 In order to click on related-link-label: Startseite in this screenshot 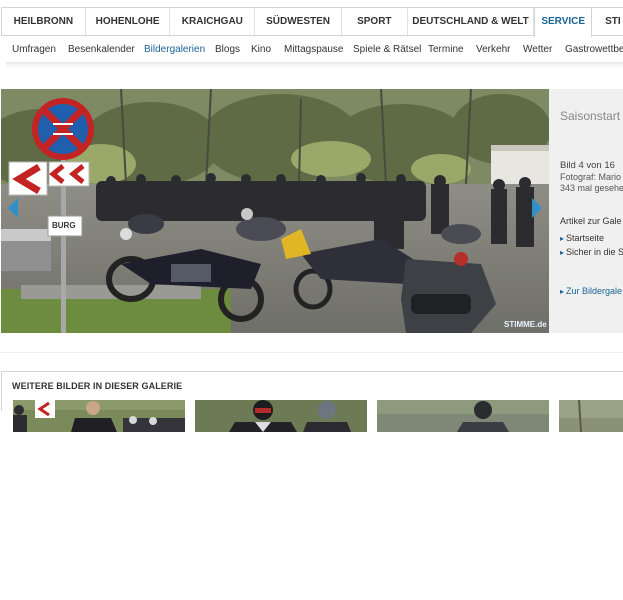, I will do `click(585, 238)`.